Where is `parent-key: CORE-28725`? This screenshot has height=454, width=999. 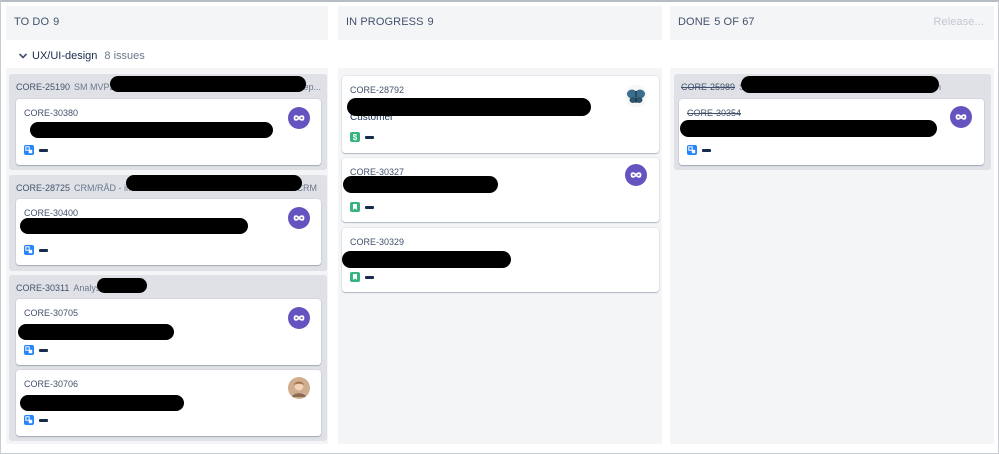
parent-key: CORE-28725 is located at coordinates (43, 188).